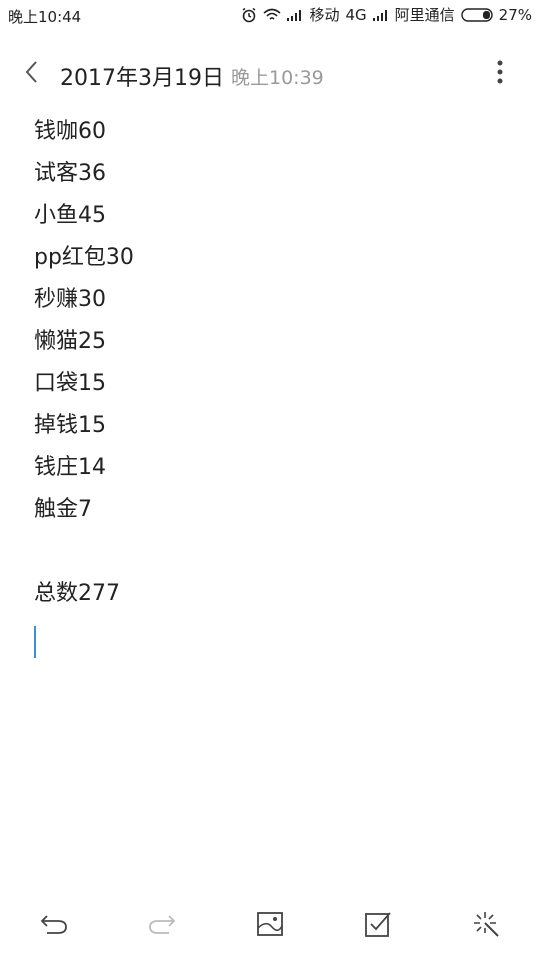 This screenshot has width=540, height=960. Describe the element at coordinates (77, 593) in the screenshot. I see `note-total: 总数277` at that location.